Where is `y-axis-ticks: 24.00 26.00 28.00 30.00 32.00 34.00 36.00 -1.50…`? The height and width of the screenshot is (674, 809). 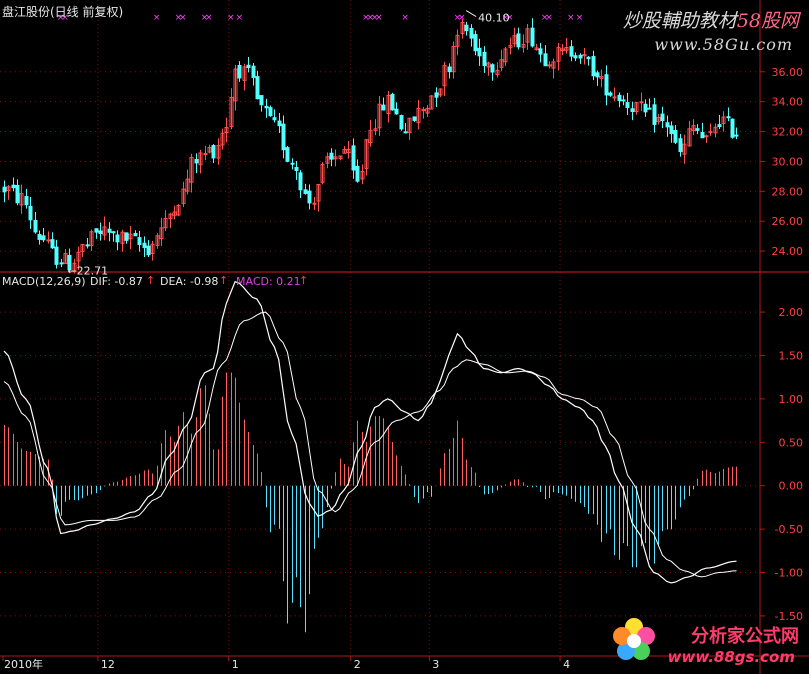
y-axis-ticks: 24.00 26.00 28.00 30.00 32.00 34.00 36.00 -1.50… is located at coordinates (781, 344).